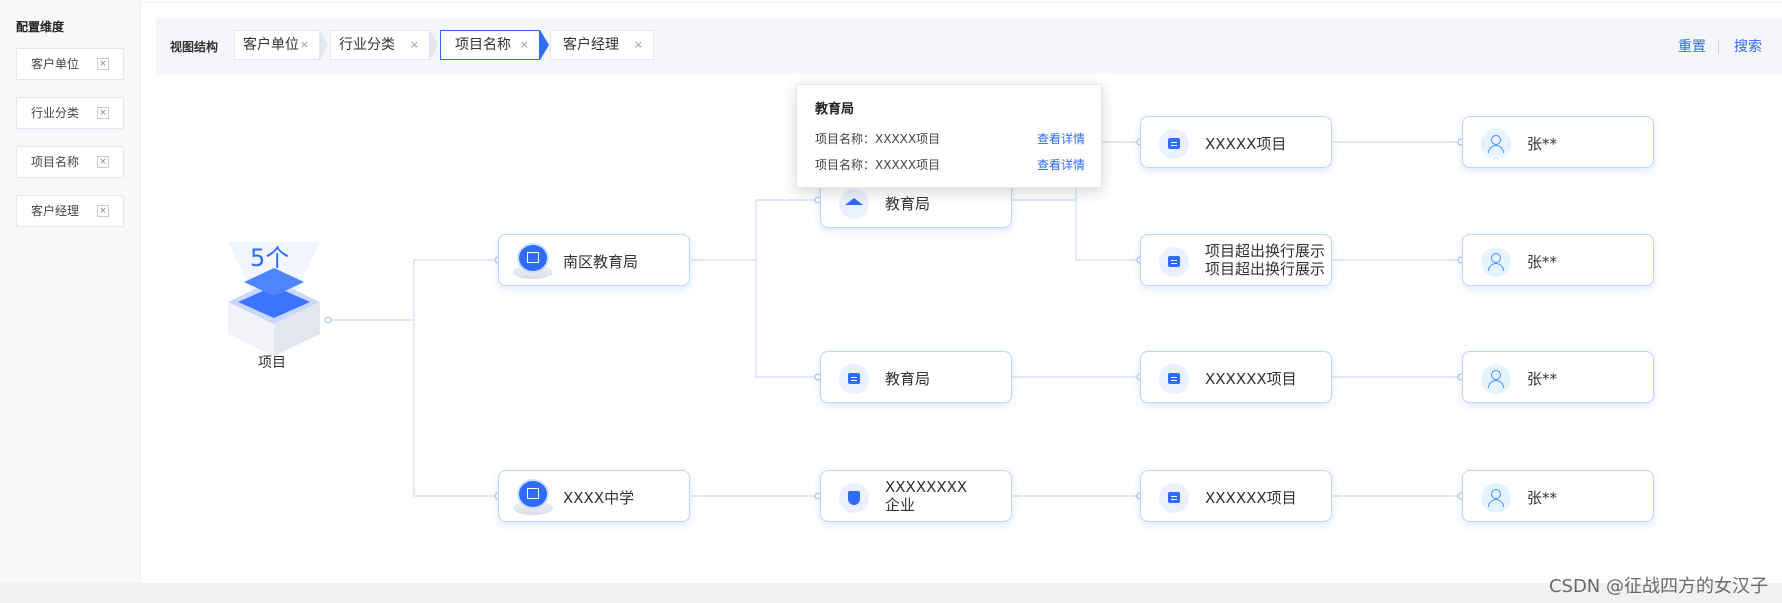 This screenshot has height=603, width=1782. I want to click on connector-l1-l2b, so click(786, 319).